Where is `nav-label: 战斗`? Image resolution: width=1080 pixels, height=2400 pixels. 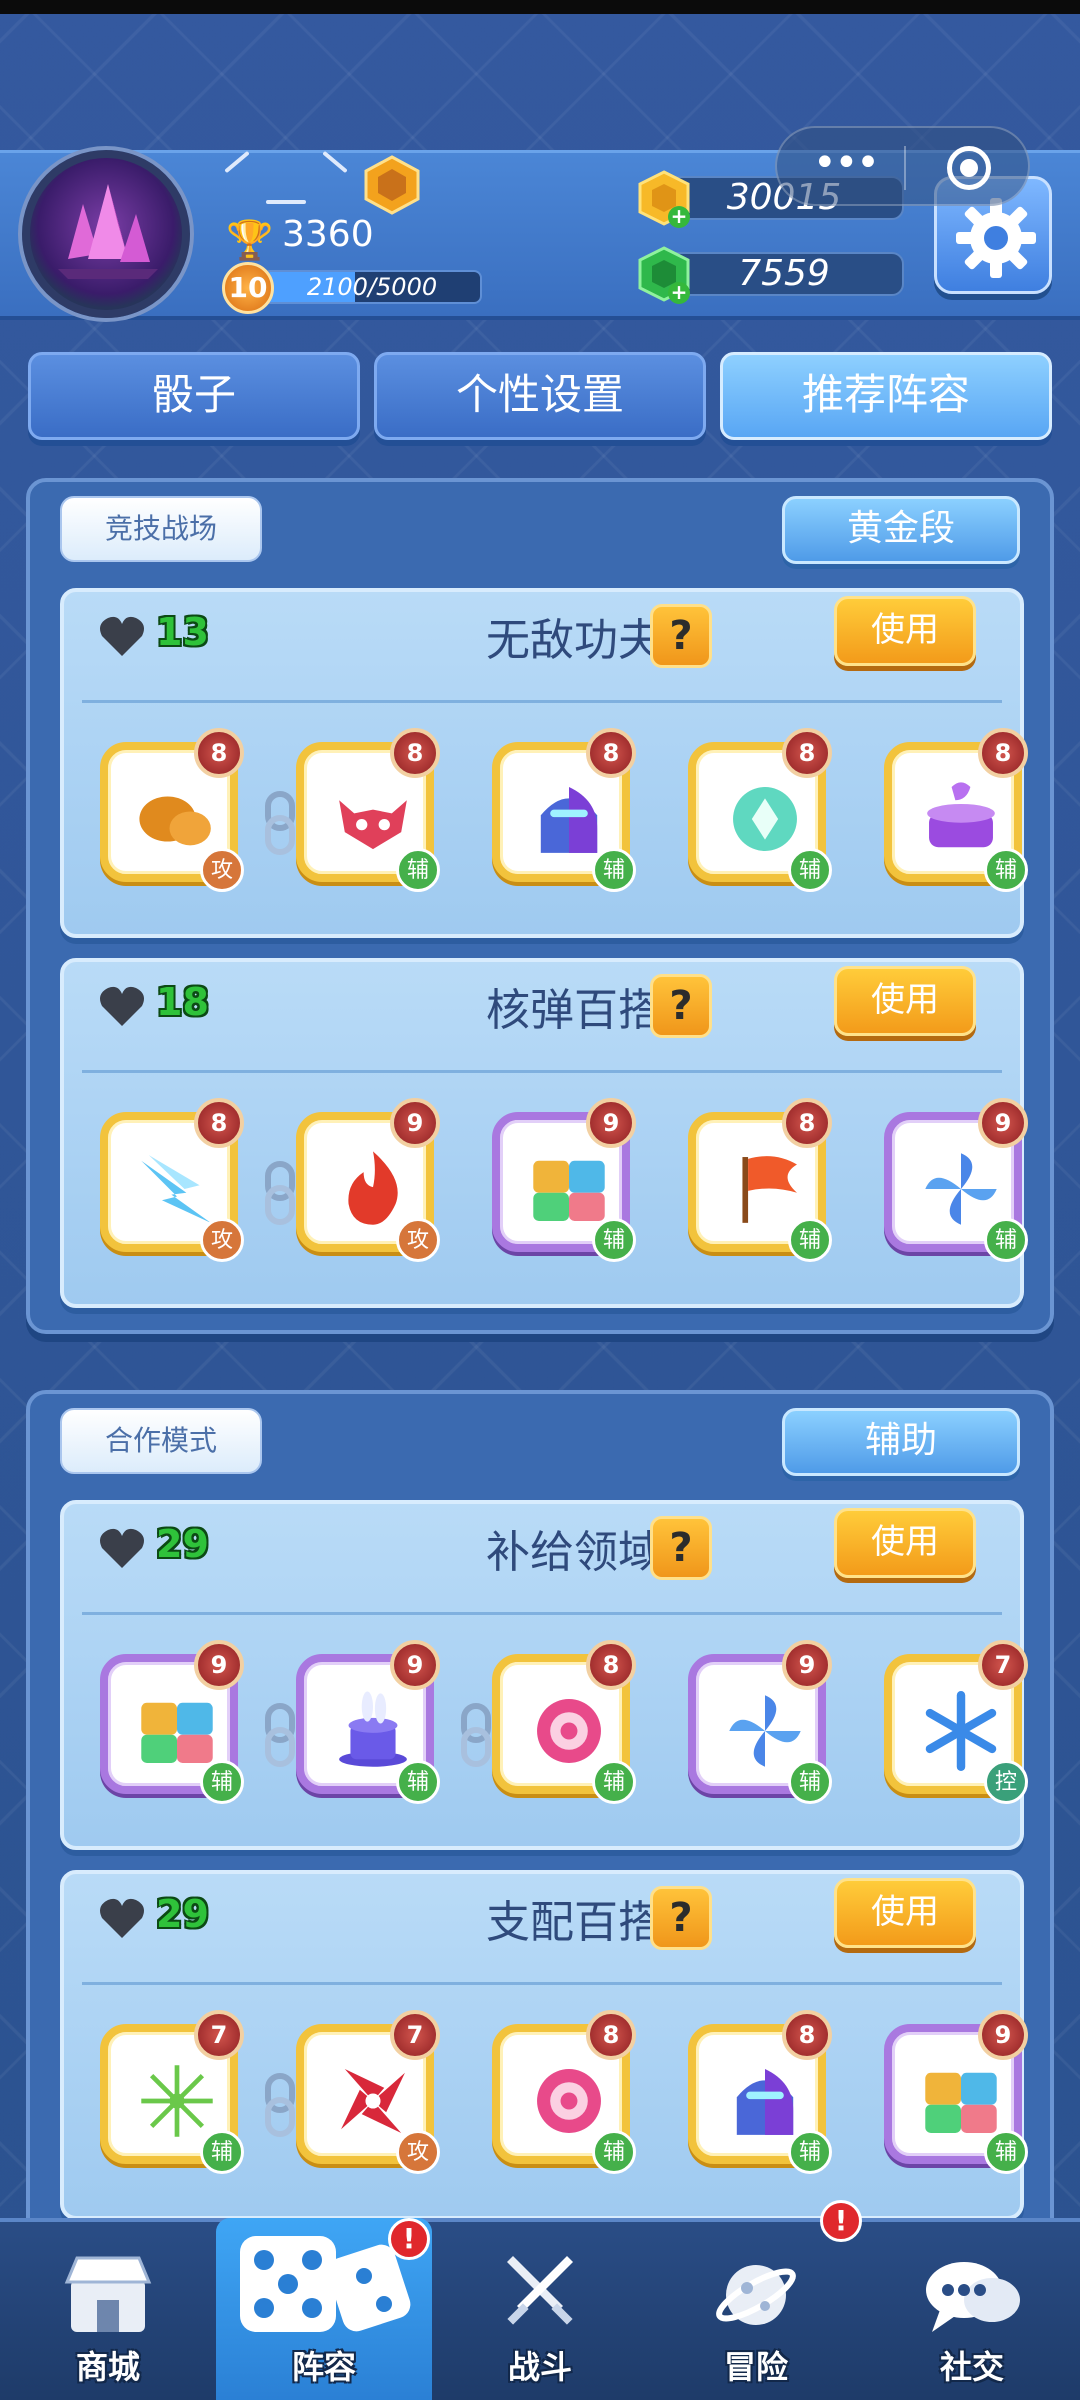
nav-label: 战斗 is located at coordinates (539, 2367).